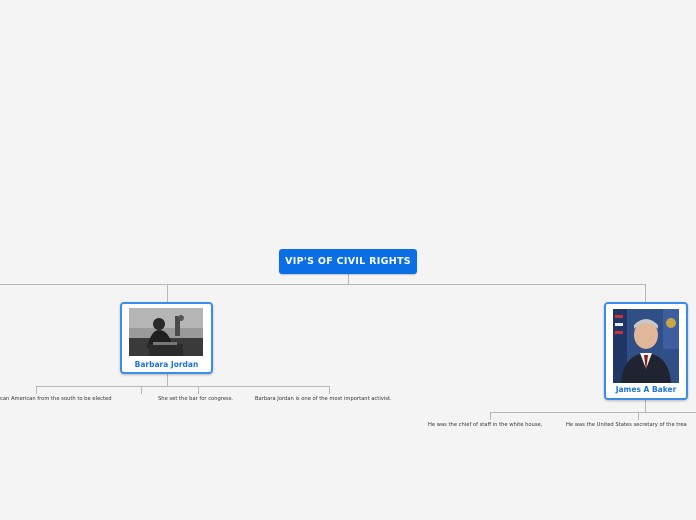 The height and width of the screenshot is (520, 696). I want to click on central-topic: VIP'S OF CIVIL RIGHTS, so click(348, 261).